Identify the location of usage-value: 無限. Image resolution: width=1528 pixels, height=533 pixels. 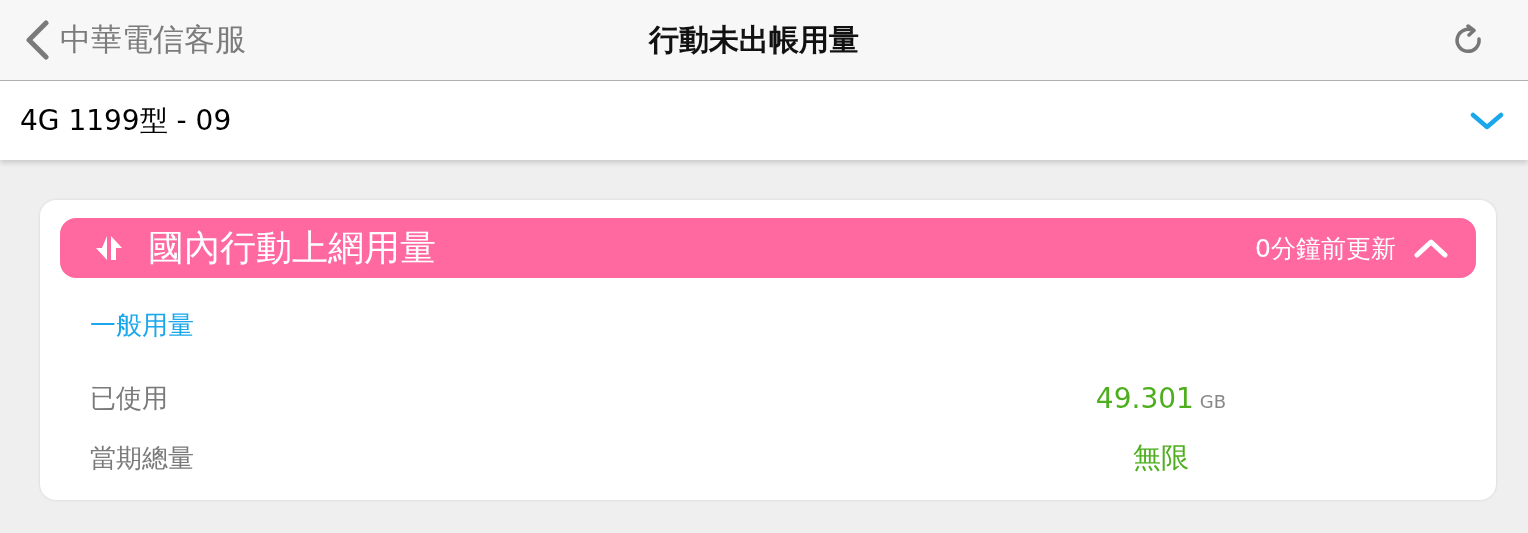
(1161, 458).